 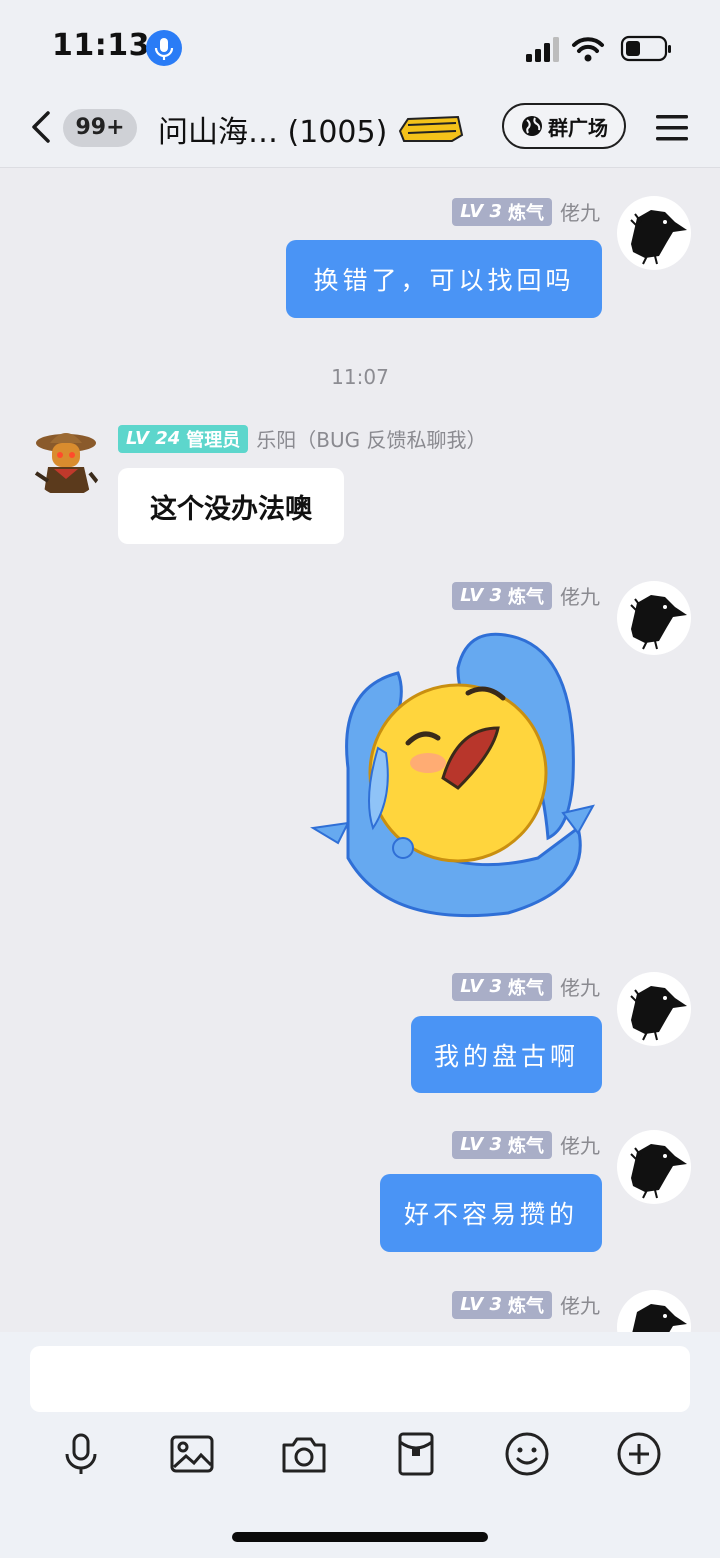 I want to click on sender-name: 乐阳（BUG 反馈私聊我）, so click(x=371, y=440).